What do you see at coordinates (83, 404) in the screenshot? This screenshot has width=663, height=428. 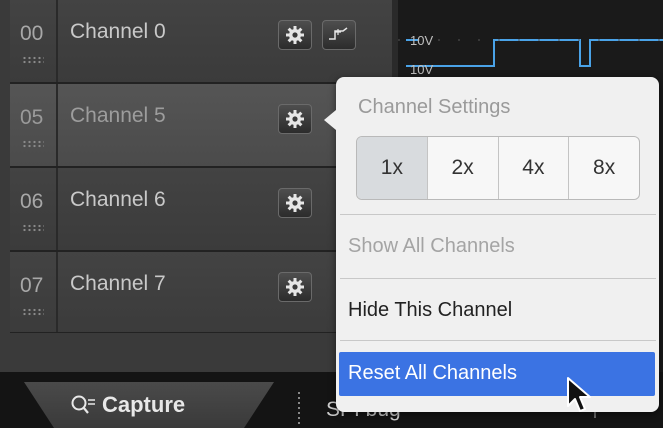 I see `search-icon` at bounding box center [83, 404].